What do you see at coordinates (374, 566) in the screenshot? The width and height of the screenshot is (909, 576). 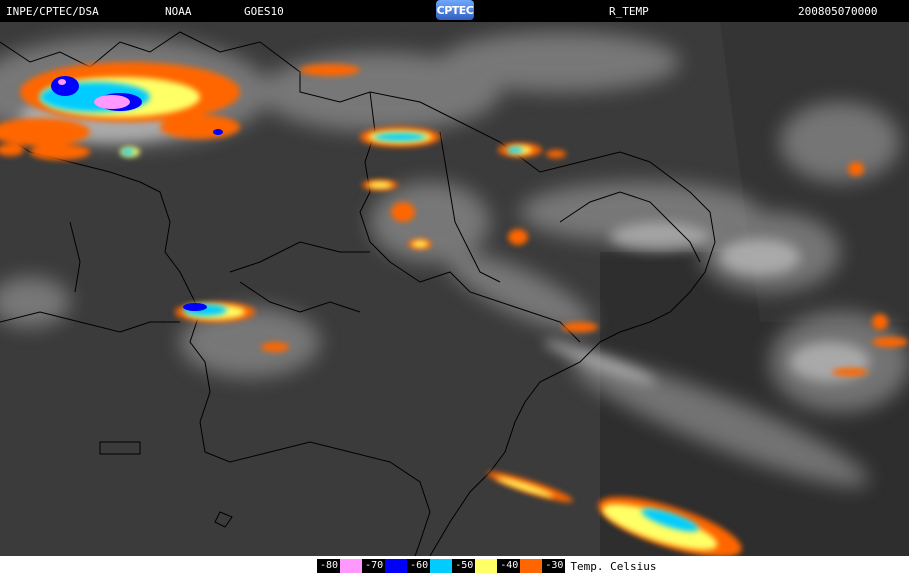 I see `legend-label: -70` at bounding box center [374, 566].